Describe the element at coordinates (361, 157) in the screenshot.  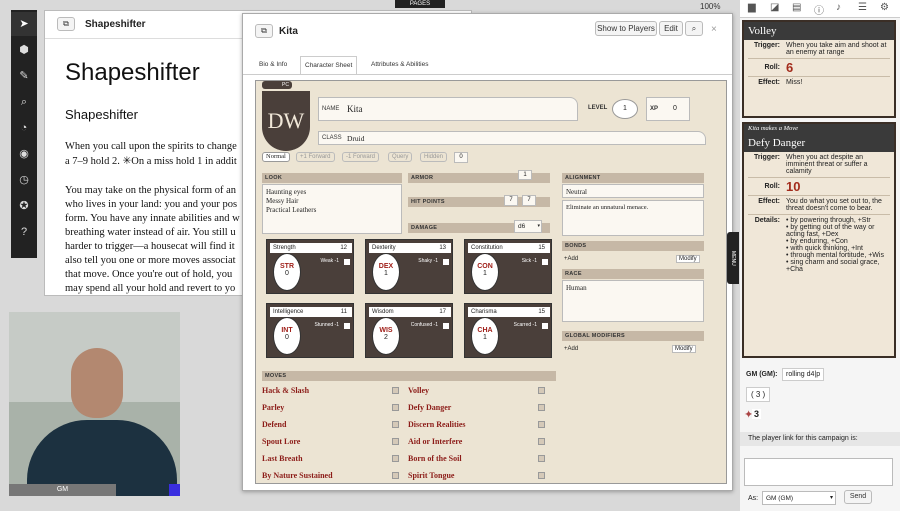
I see `roll-minus-forward-button: -1 Forward` at that location.